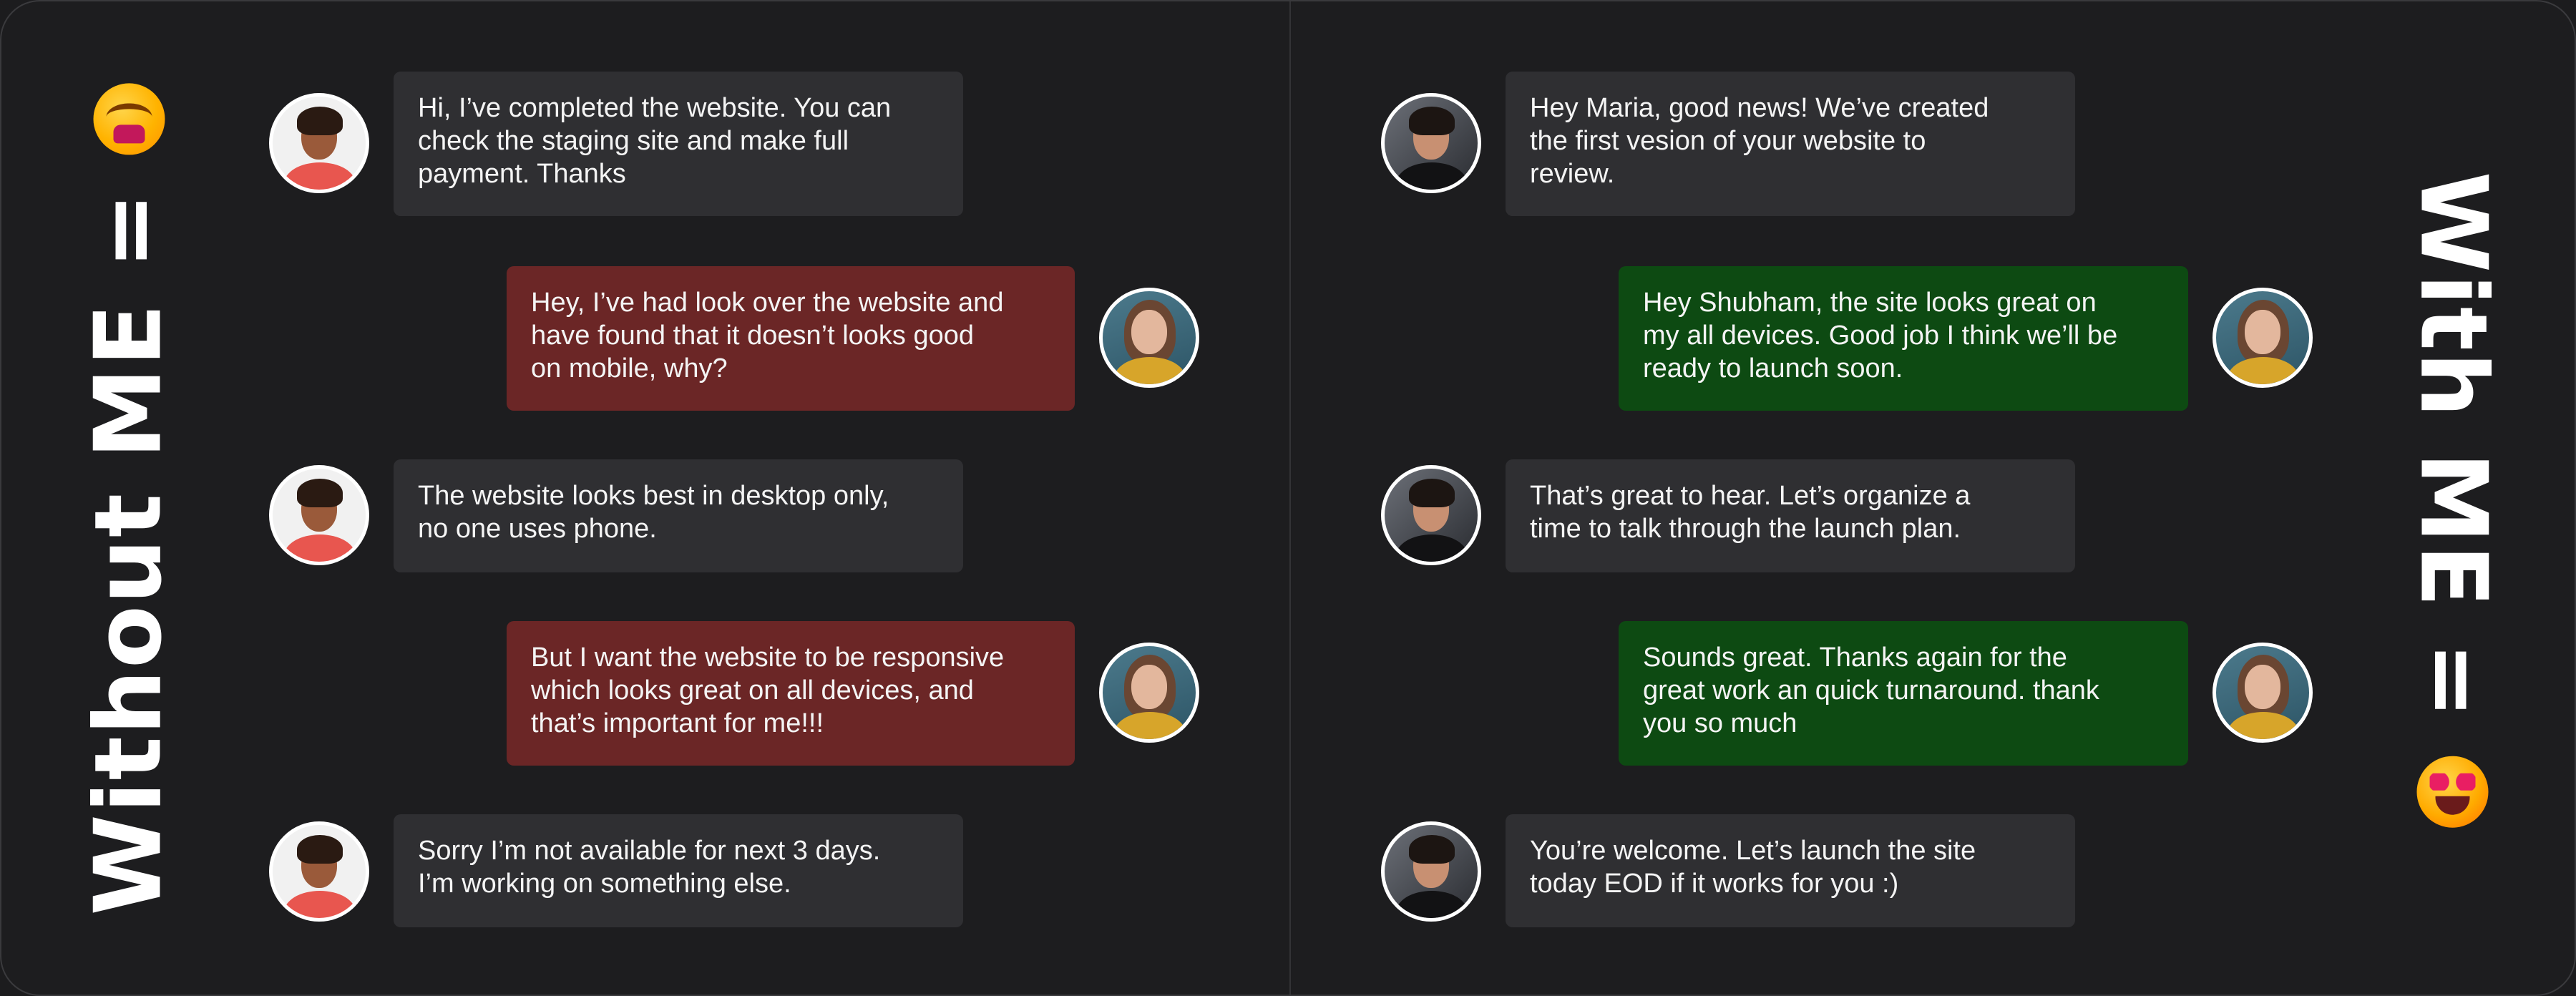  I want to click on right-panel-title: With ME =, so click(2453, 500).